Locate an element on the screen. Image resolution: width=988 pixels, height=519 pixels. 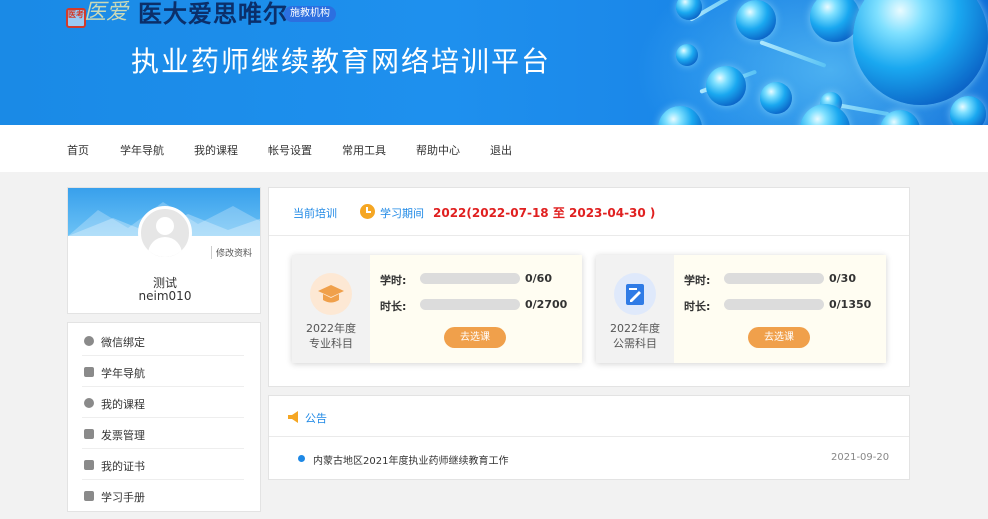
profile-card: 修改资料 测试 neim010 is located at coordinates (164, 250).